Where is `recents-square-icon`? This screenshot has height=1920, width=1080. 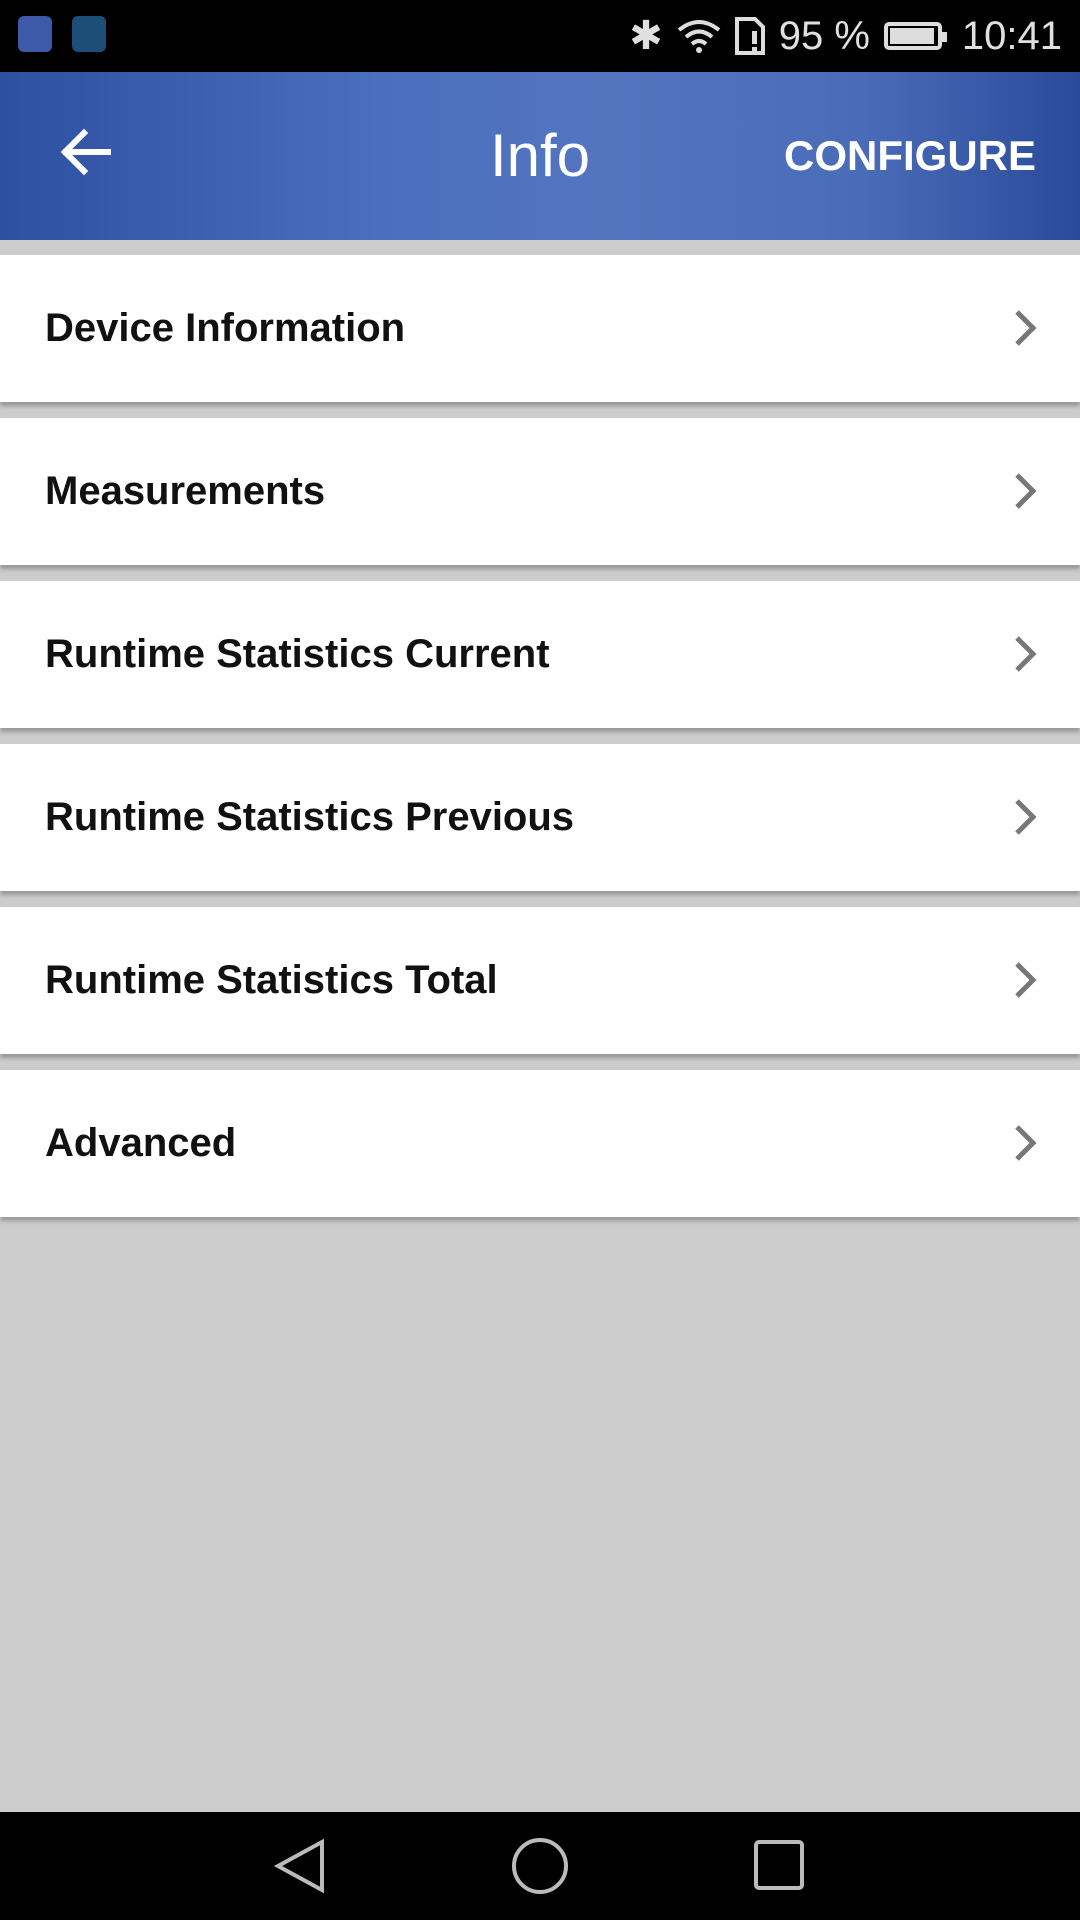
recents-square-icon is located at coordinates (780, 1866).